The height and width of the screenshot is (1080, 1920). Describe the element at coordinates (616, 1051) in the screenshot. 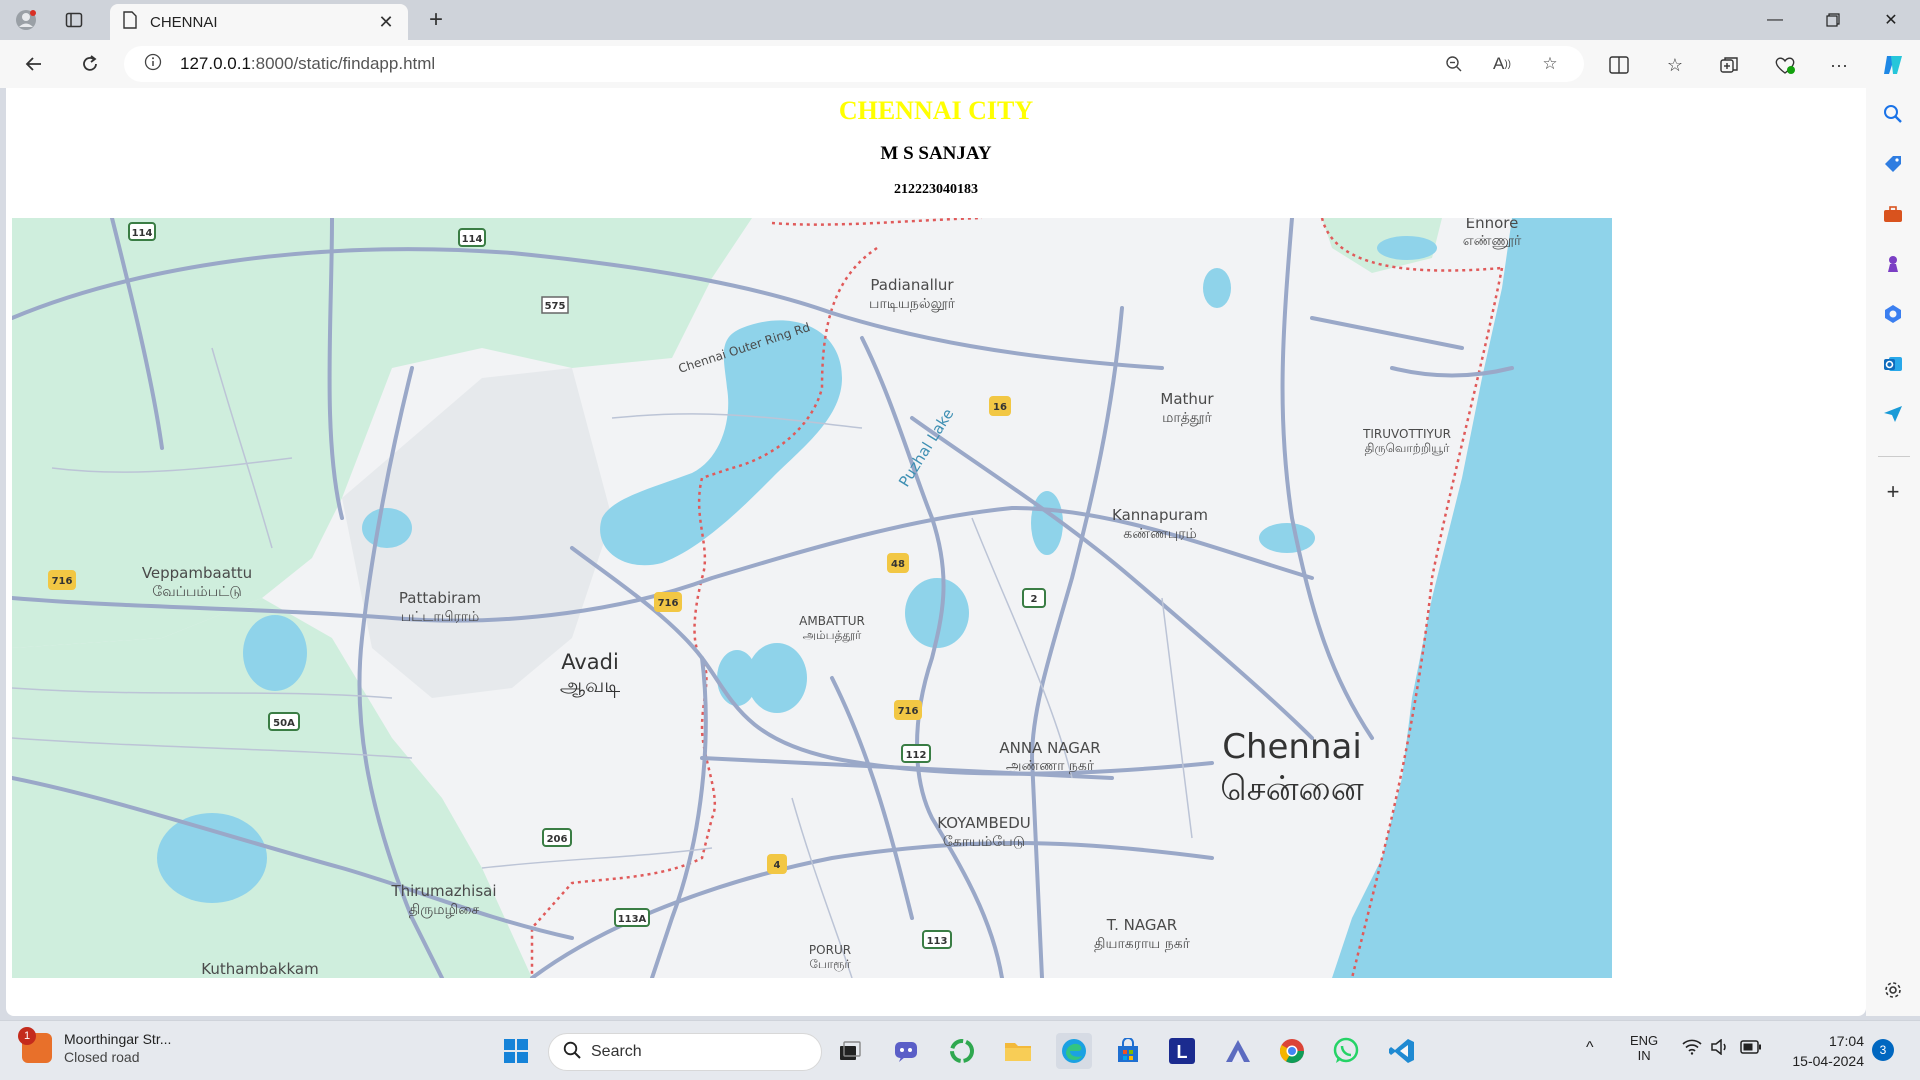

I see `search-label: Search` at that location.